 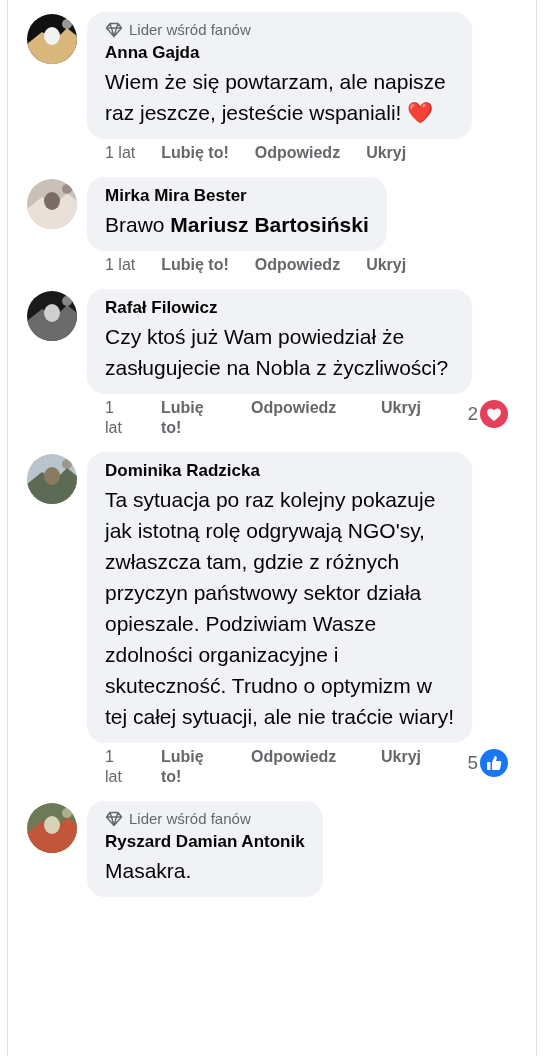 What do you see at coordinates (472, 414) in the screenshot?
I see `reaction-count: 2` at bounding box center [472, 414].